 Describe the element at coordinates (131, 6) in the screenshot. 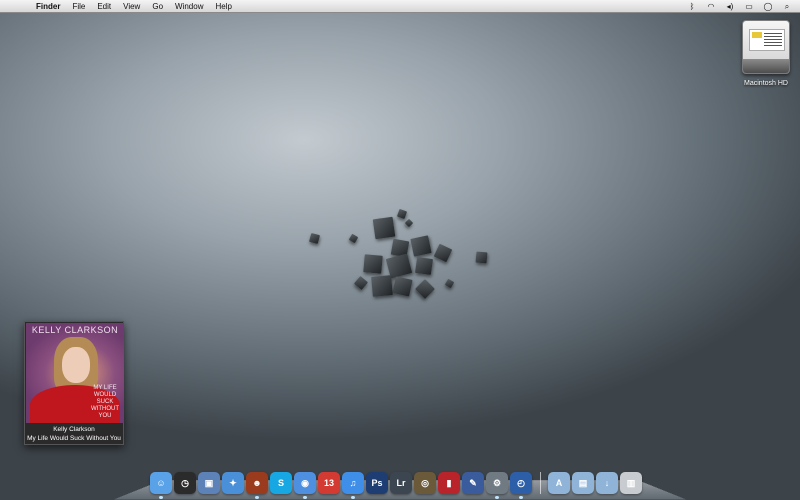

I see `menu-view: View` at that location.